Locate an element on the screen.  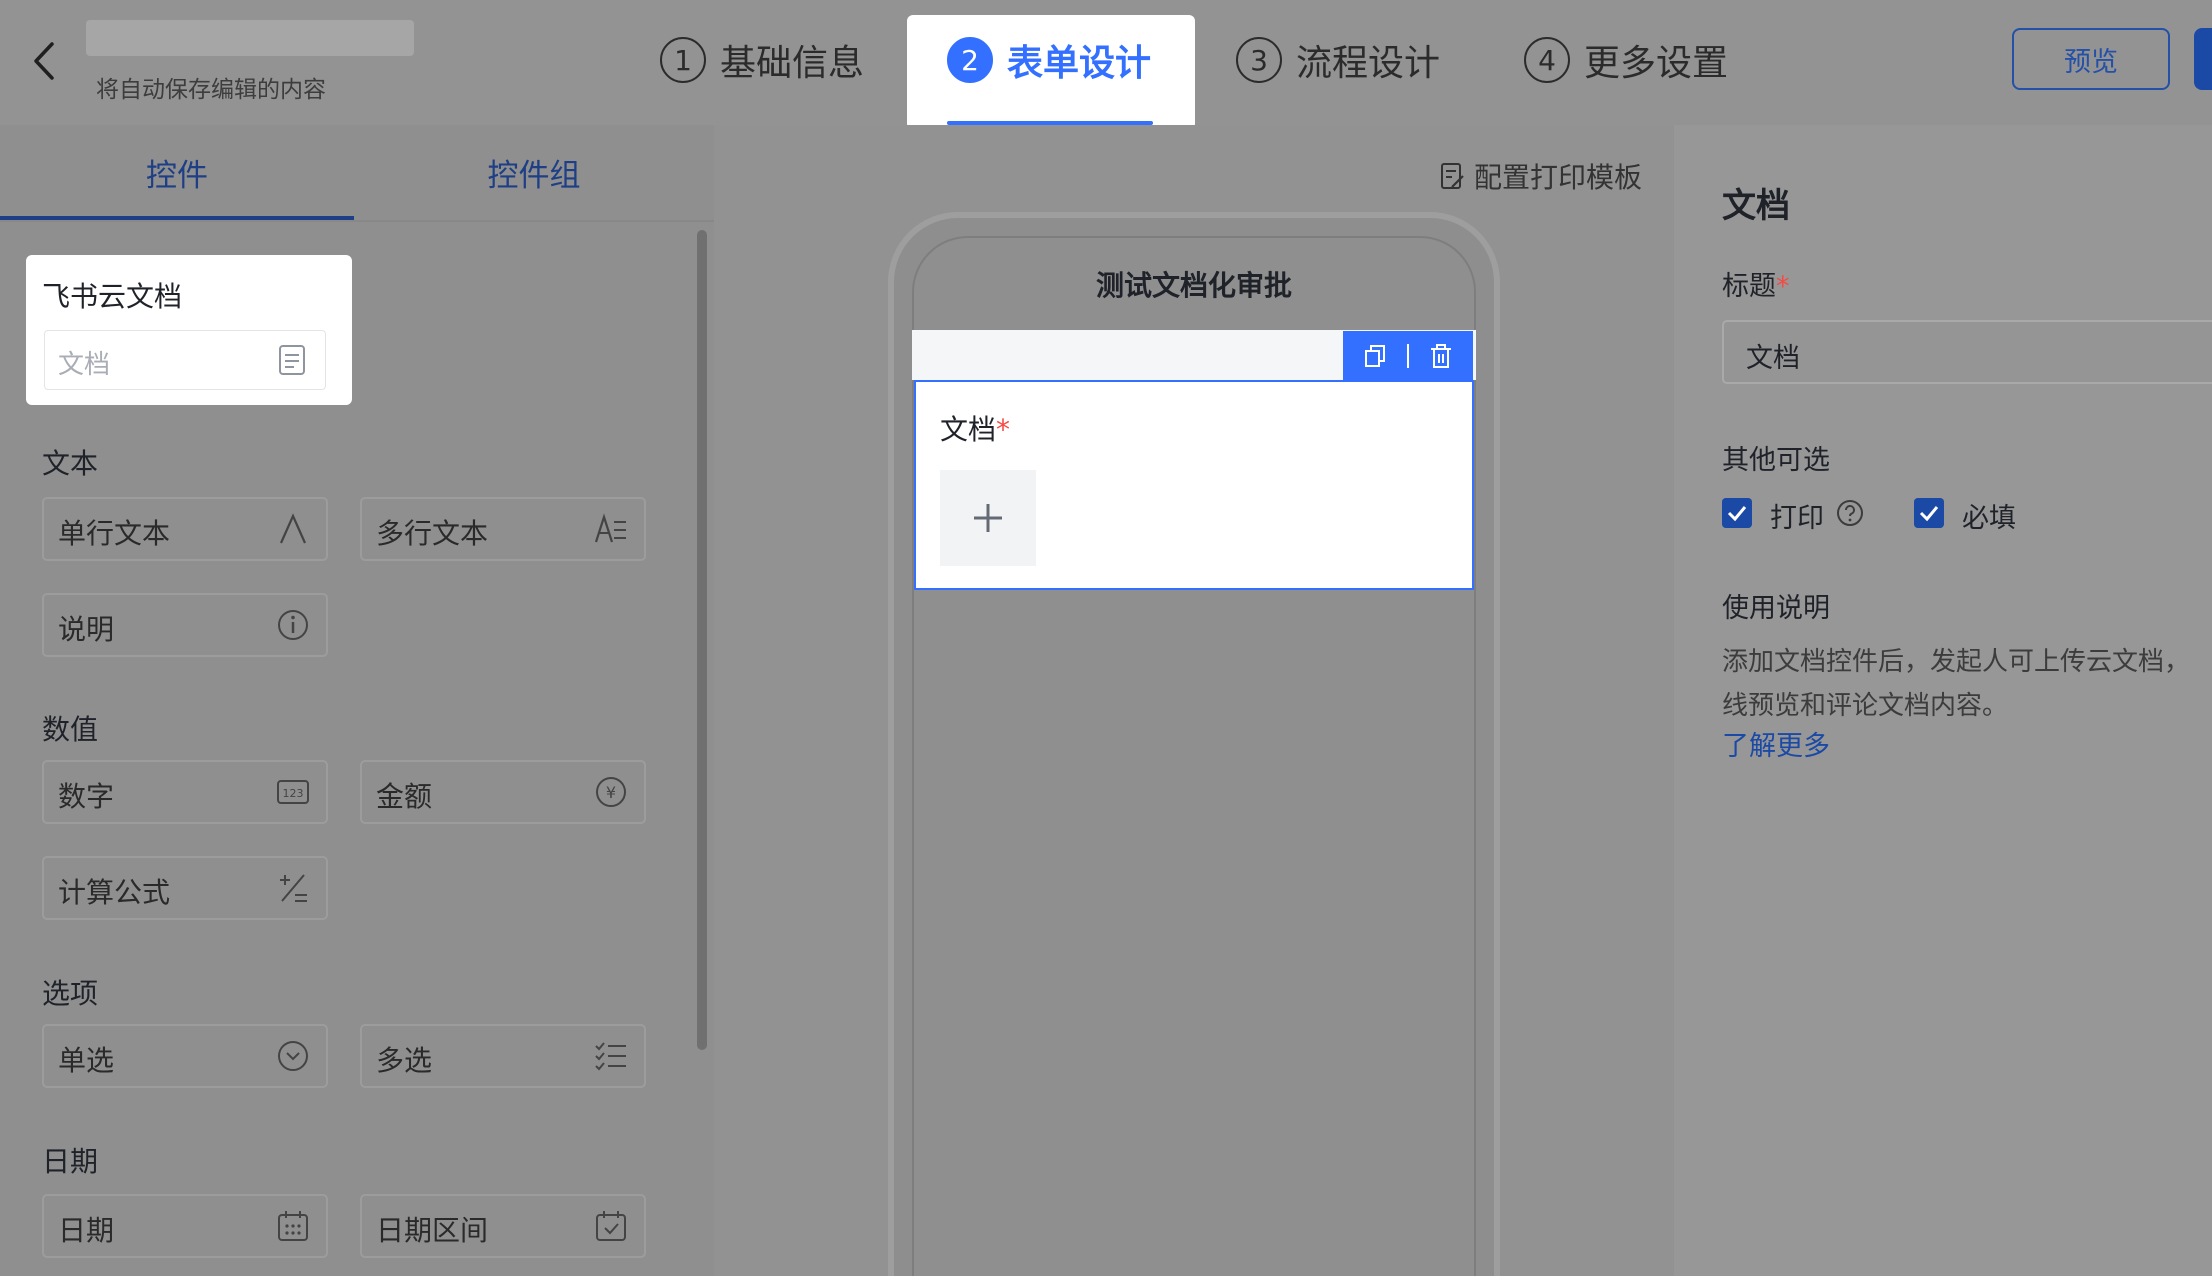
step-label: 基础信息 is located at coordinates (792, 63).